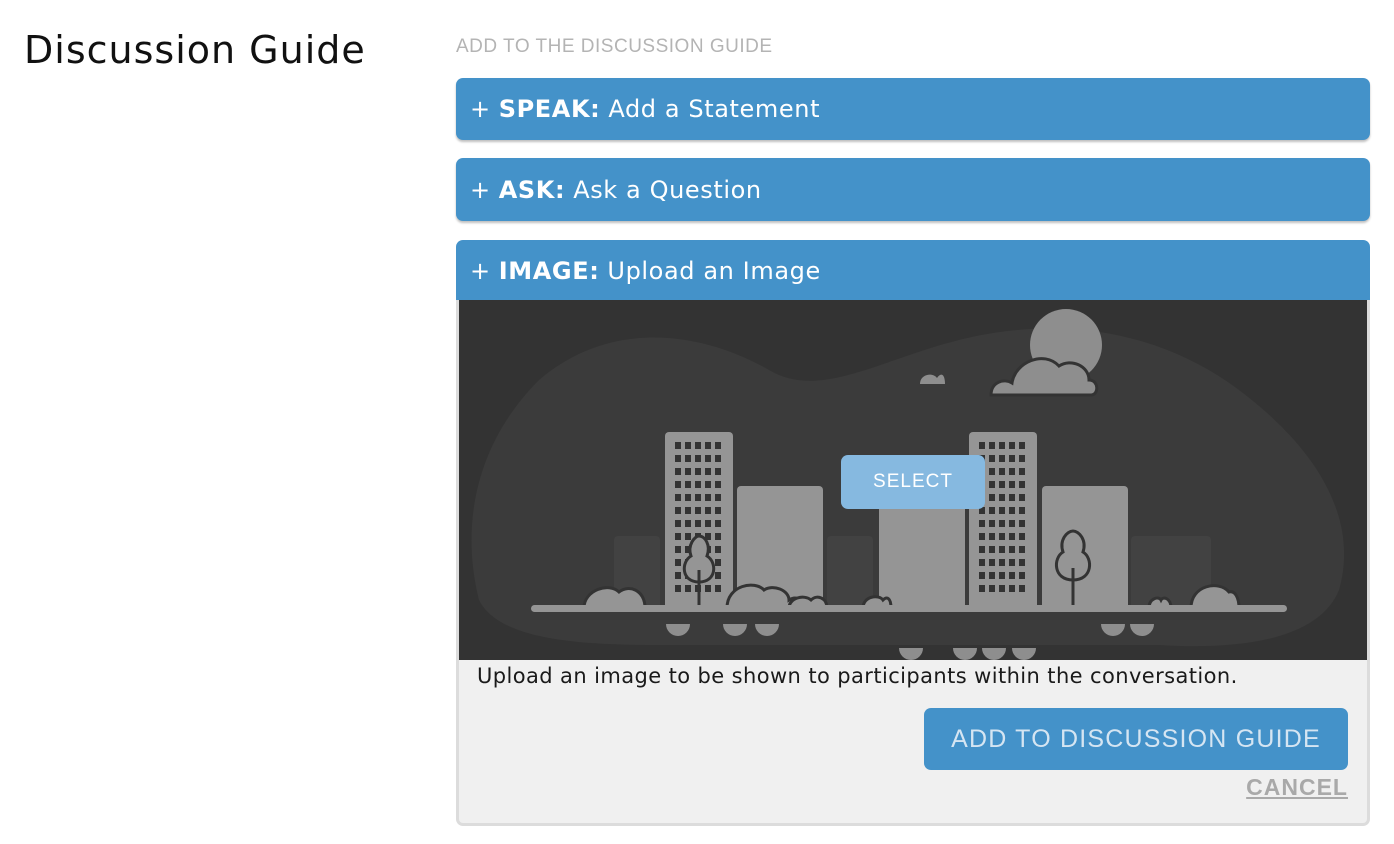  I want to click on add-to-discussion-guide-button: ADD TO DISCUSSION GUIDE, so click(1136, 739).